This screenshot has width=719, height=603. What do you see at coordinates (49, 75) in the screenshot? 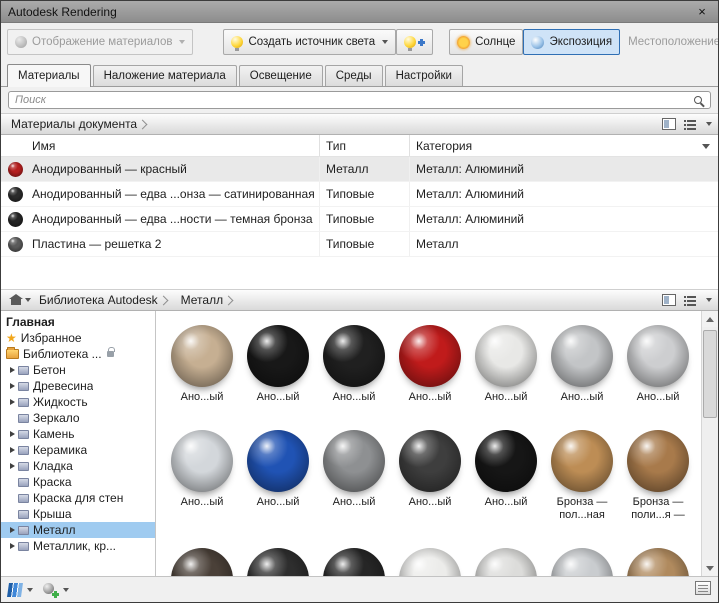
I see `tab: Материалы` at bounding box center [49, 75].